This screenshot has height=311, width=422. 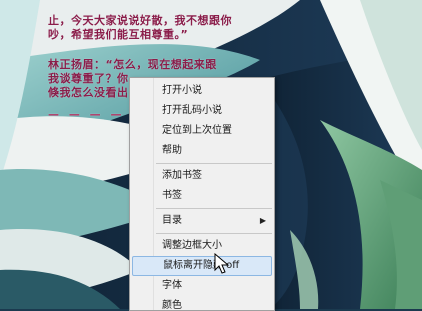 I want to click on menu-item-bookmarks: 书签, so click(x=202, y=196).